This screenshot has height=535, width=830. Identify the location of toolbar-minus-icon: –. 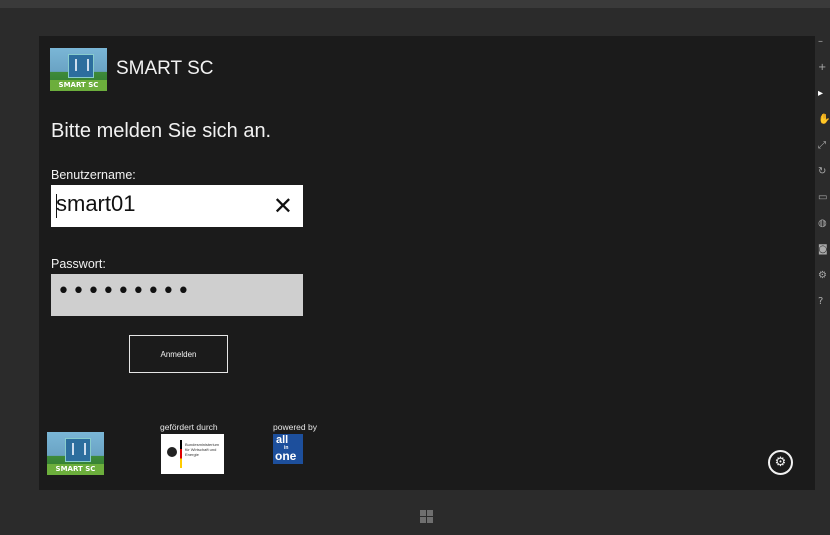
(824, 49).